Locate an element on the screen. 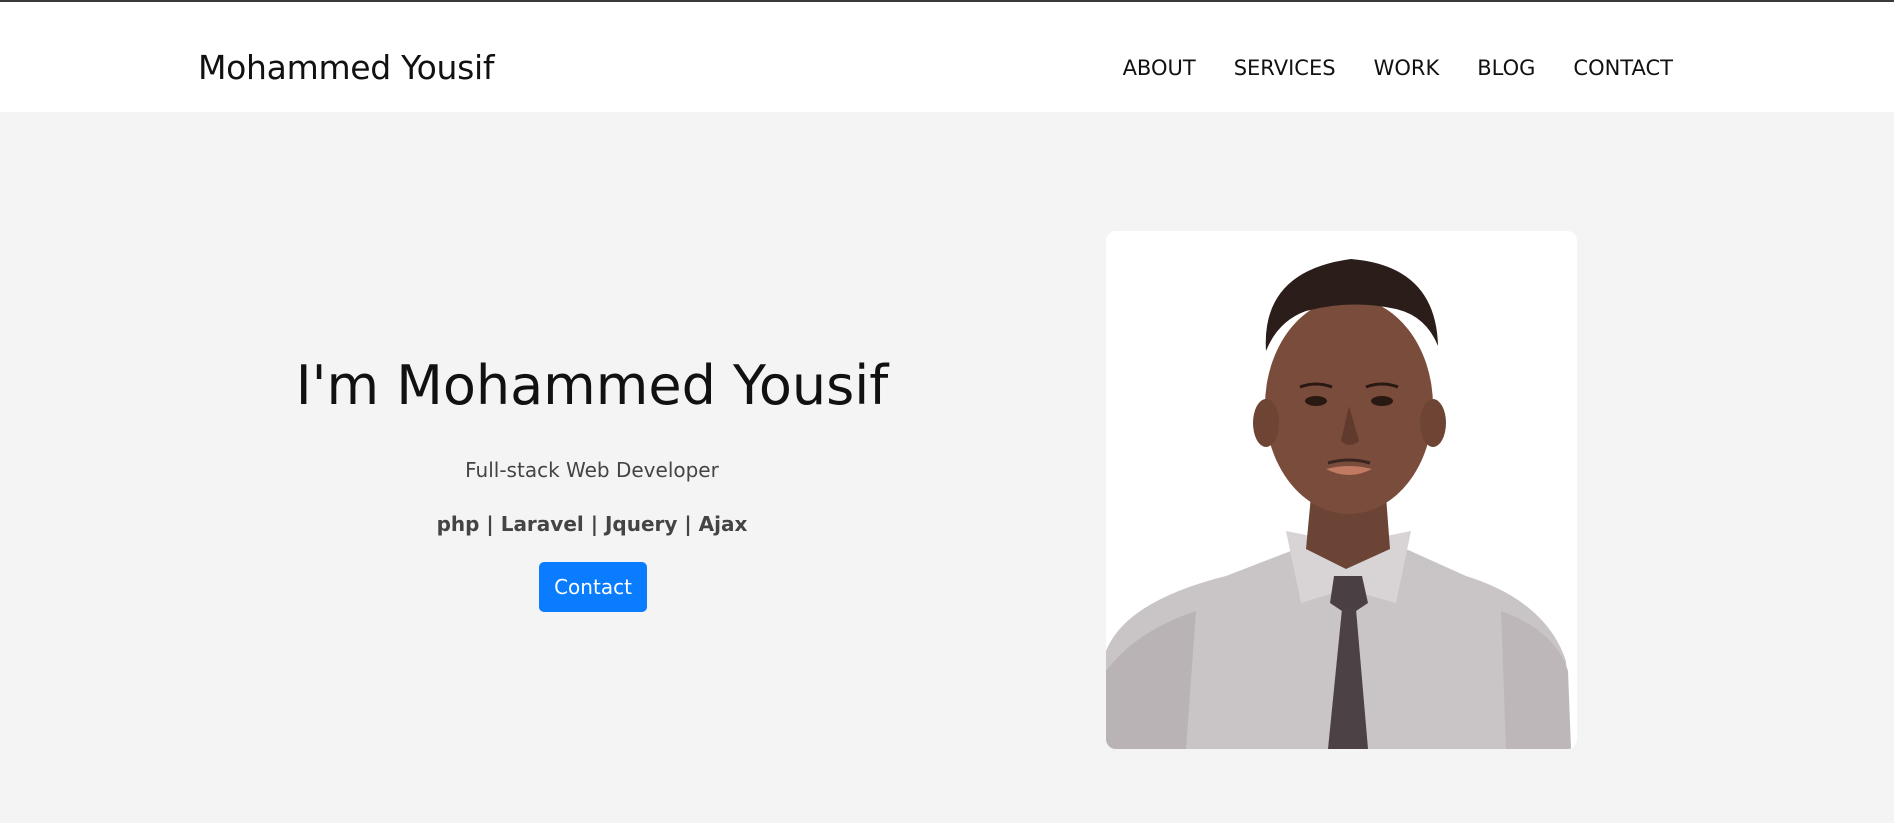 Image resolution: width=1894 pixels, height=823 pixels. nav-item-contact: CONTACT is located at coordinates (1623, 68).